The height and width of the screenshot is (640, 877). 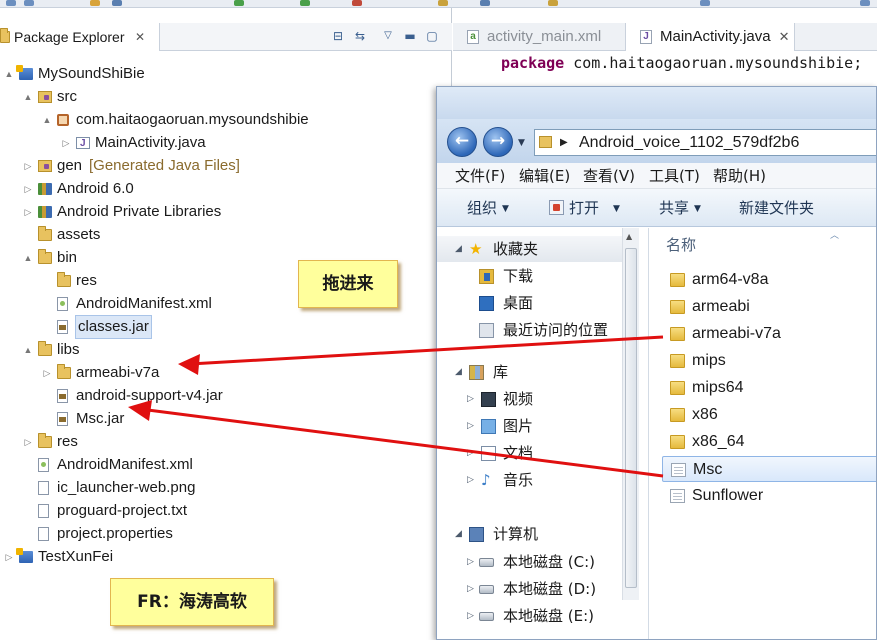 What do you see at coordinates (225, 212) in the screenshot?
I see `tree-lib-private: ▷ Android Private Libraries` at bounding box center [225, 212].